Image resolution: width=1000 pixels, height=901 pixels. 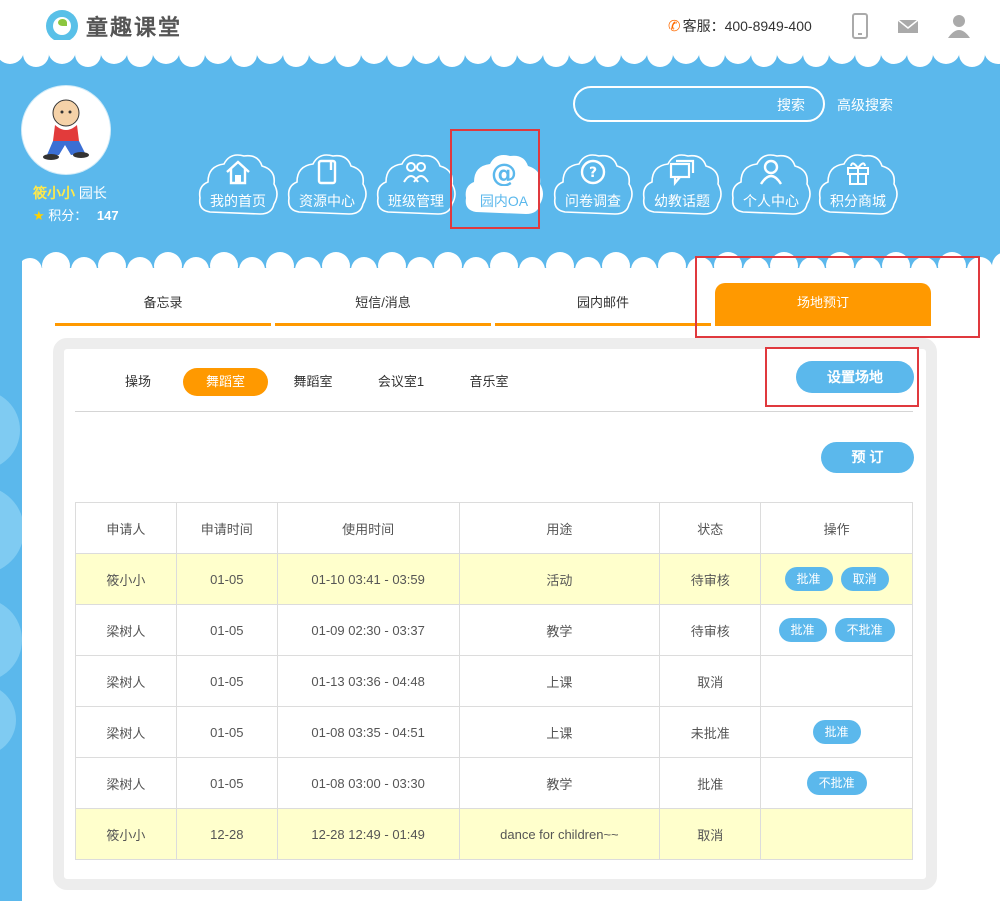 What do you see at coordinates (327, 201) in the screenshot?
I see `nav-label: 资源中心` at bounding box center [327, 201].